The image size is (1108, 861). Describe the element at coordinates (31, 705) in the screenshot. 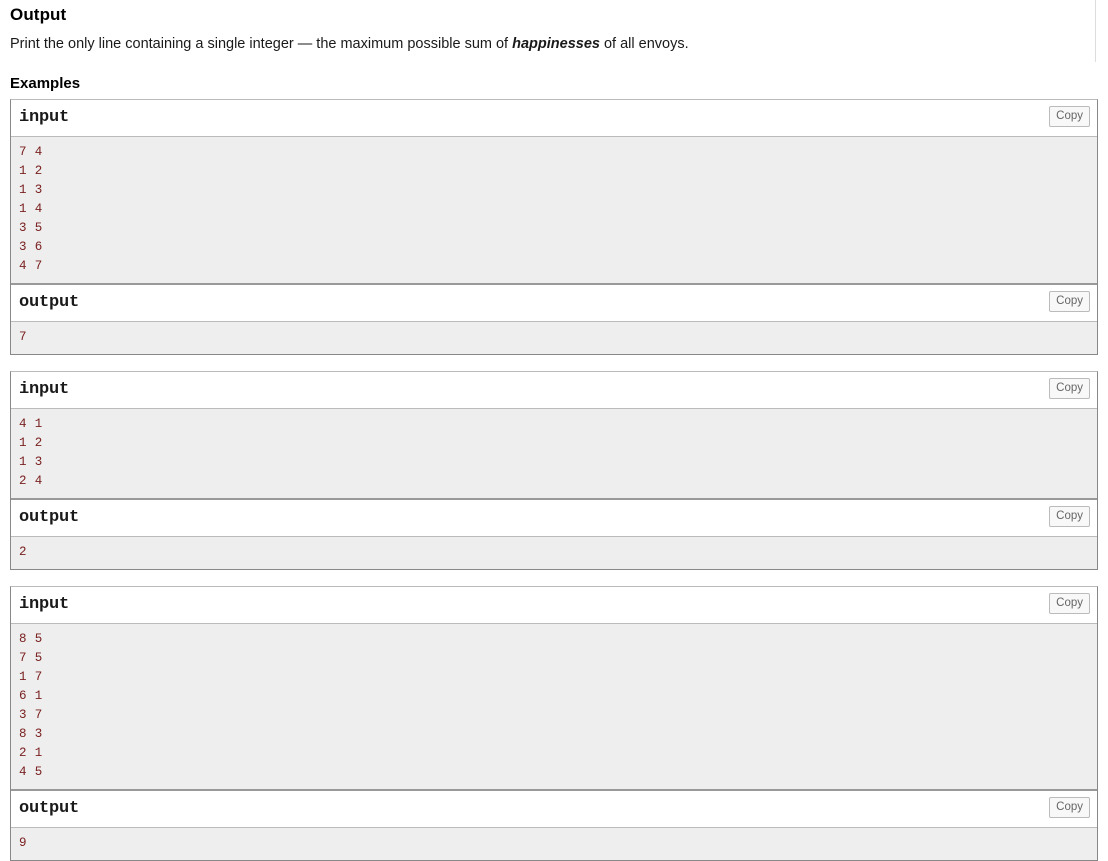

I see `input-code-3: 8 5 7 5 1 7 6 1 3 7 8 3 2 1 4 5` at that location.